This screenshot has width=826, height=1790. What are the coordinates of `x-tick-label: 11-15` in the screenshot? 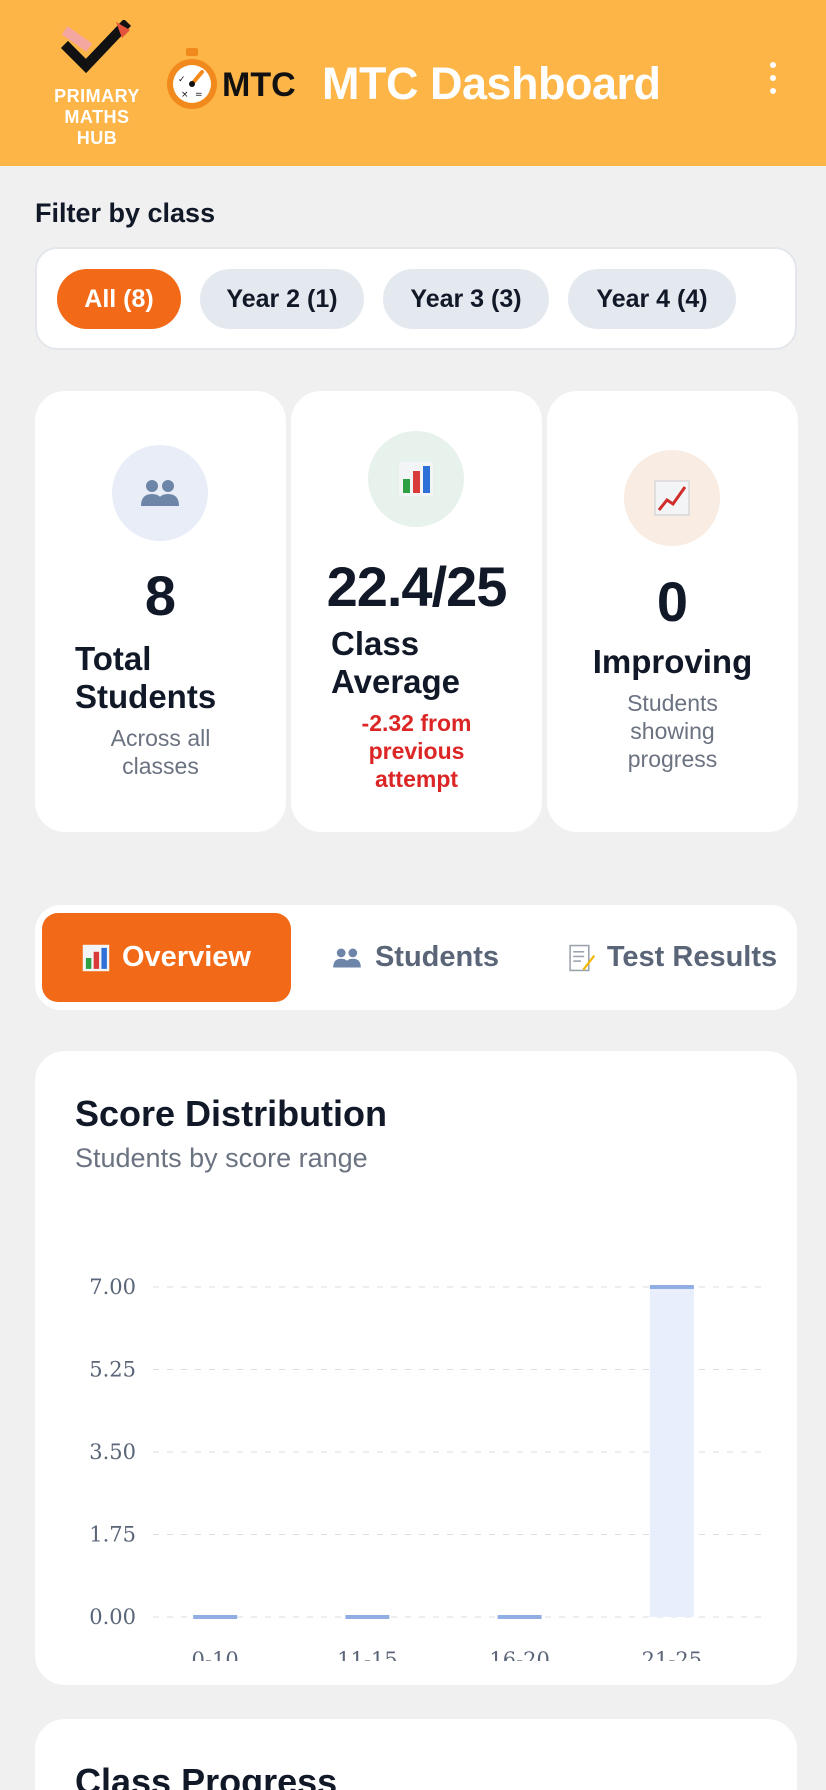 It's located at (367, 1654).